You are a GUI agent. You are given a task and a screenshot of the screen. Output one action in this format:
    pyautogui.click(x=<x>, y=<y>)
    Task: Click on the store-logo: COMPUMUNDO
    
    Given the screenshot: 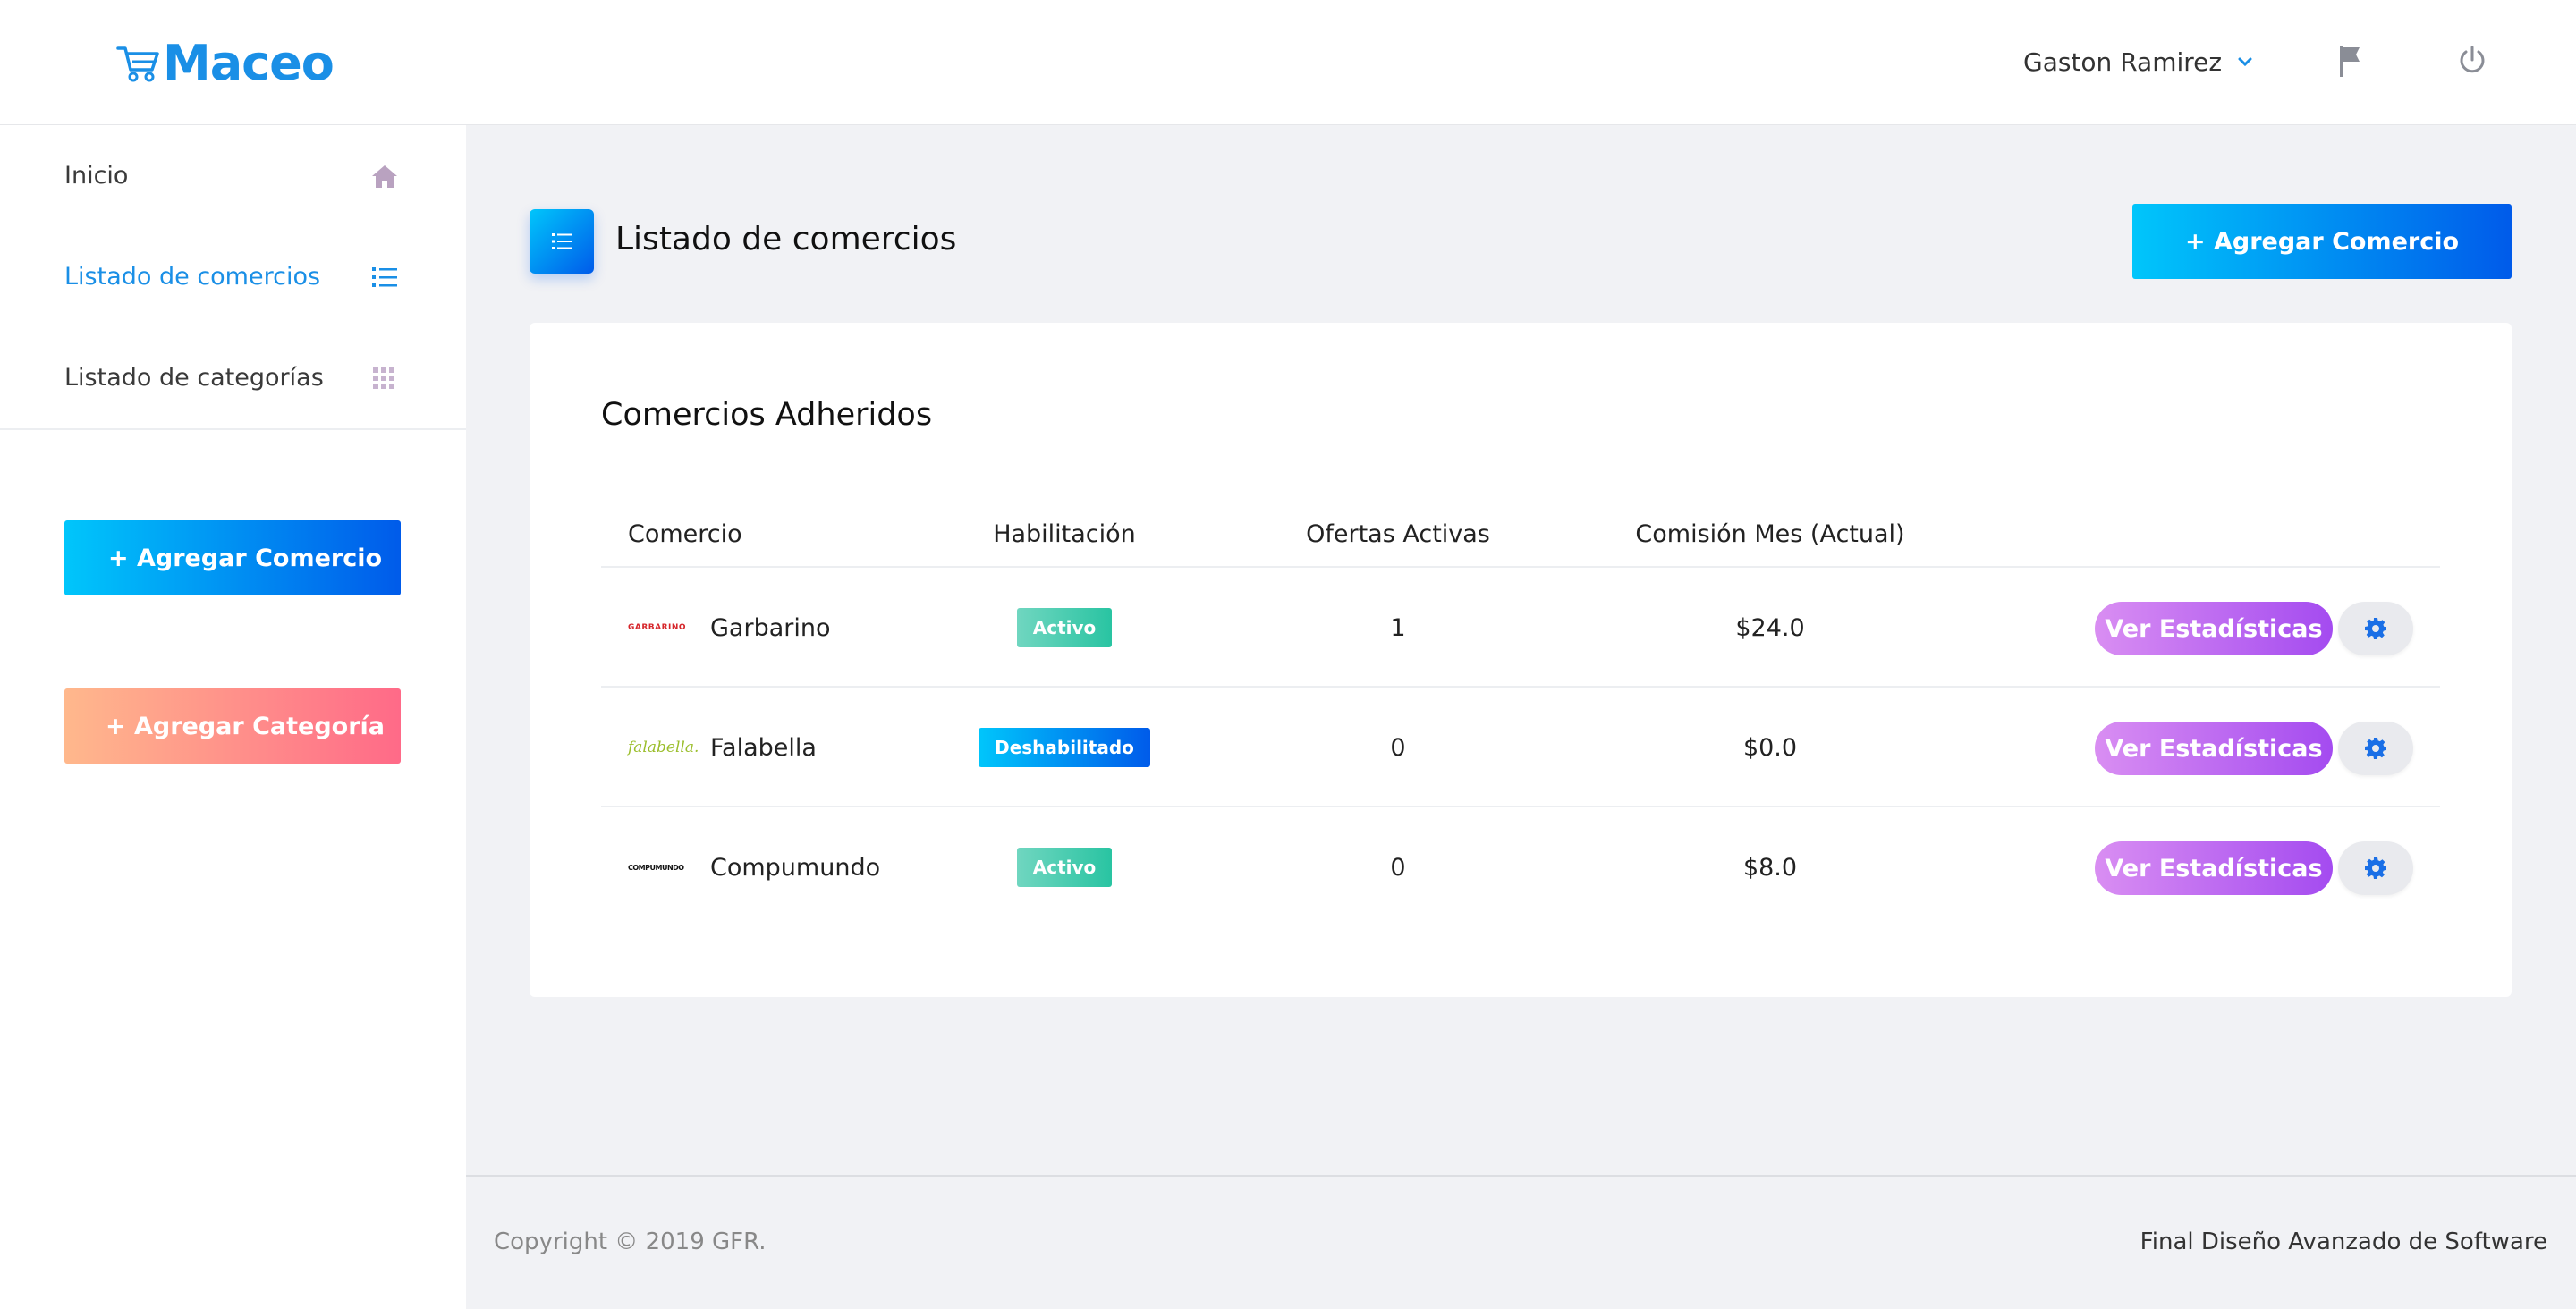 What is the action you would take?
    pyautogui.click(x=656, y=867)
    